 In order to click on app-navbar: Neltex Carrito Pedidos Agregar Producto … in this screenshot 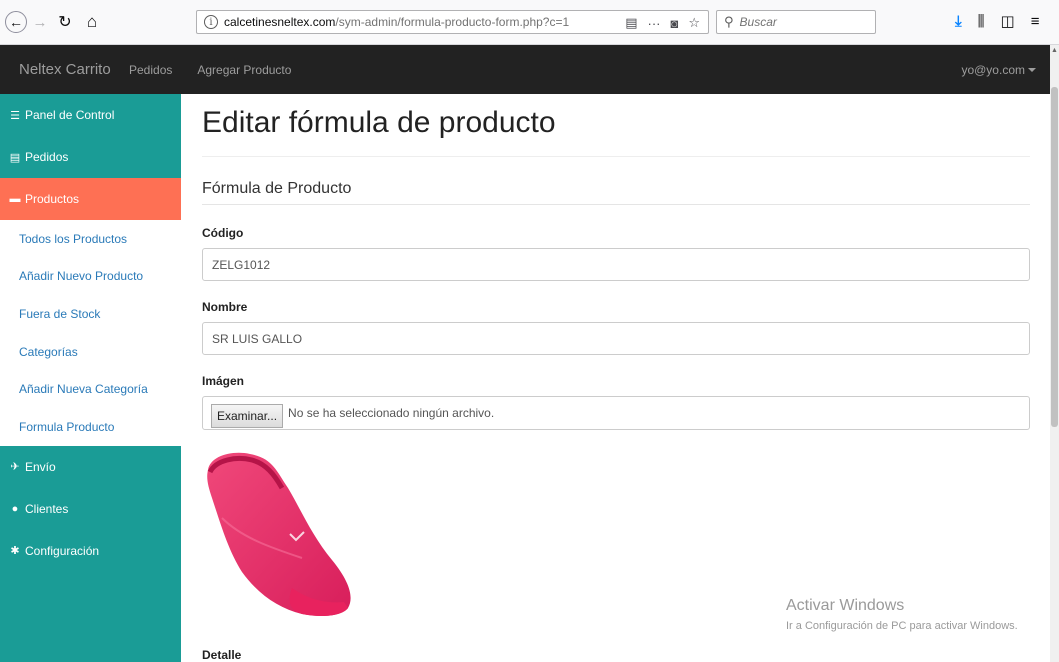, I will do `click(525, 69)`.